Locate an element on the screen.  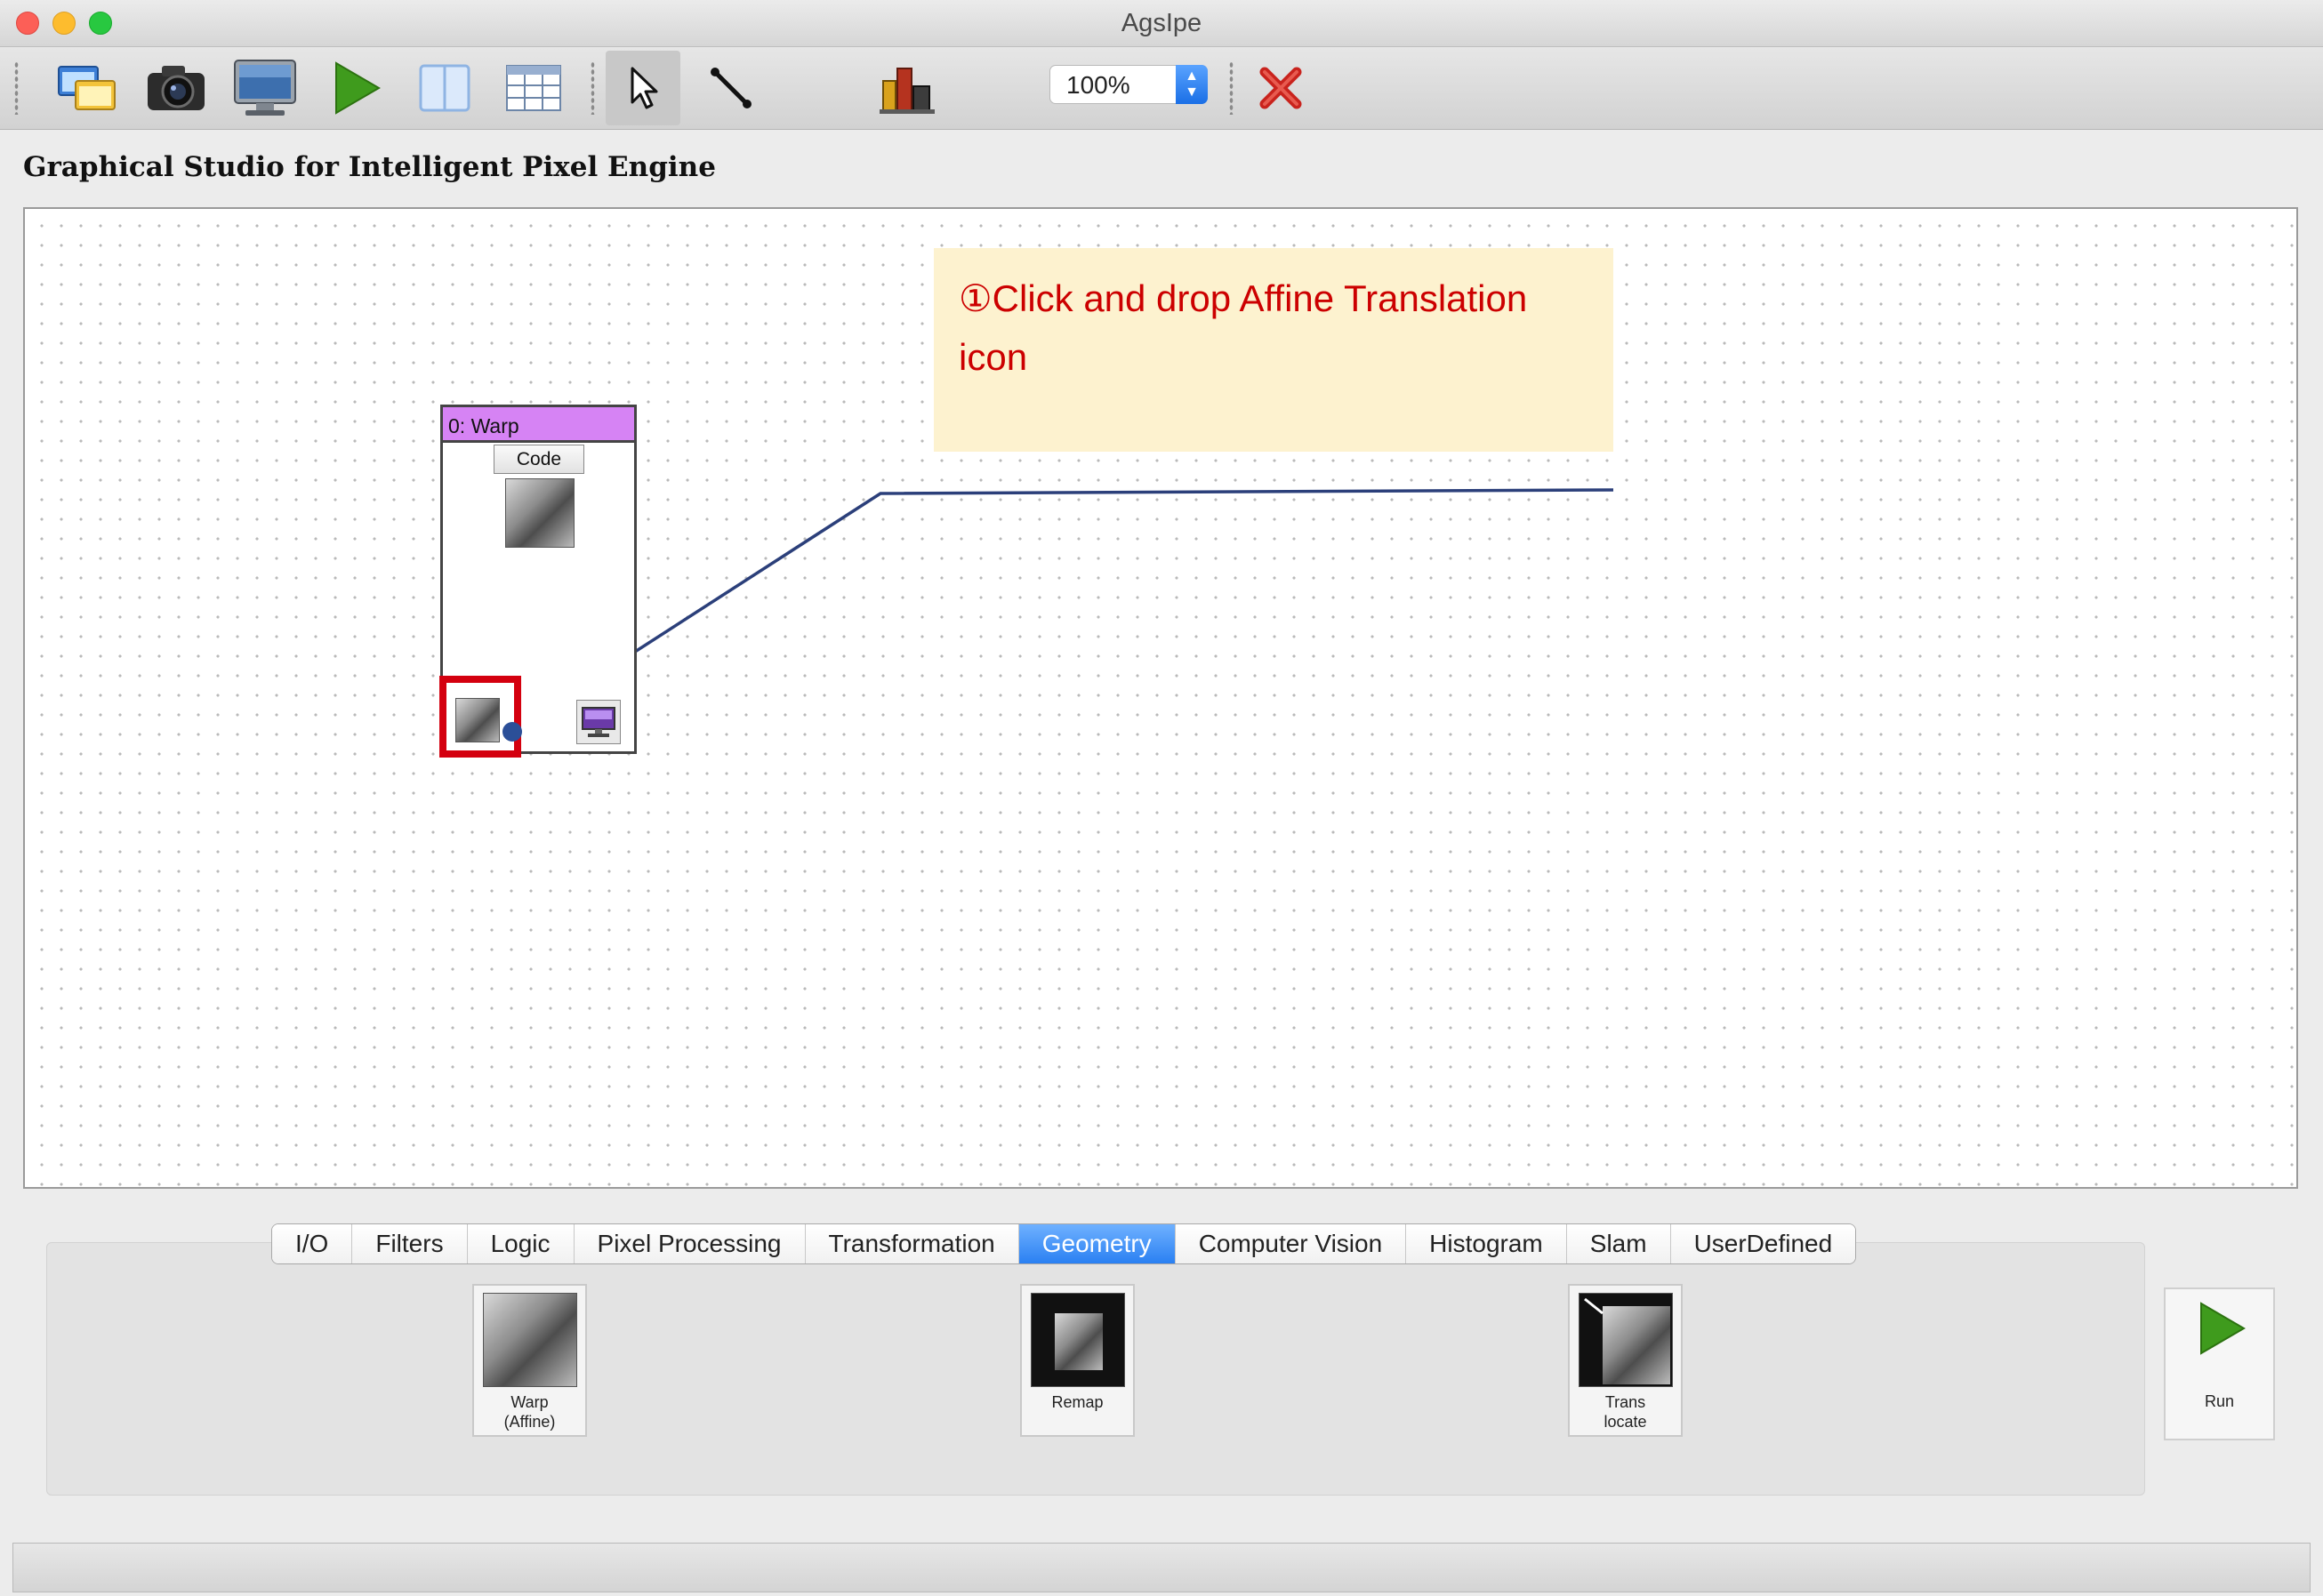
node-title: 0: Warp is located at coordinates (538, 425).